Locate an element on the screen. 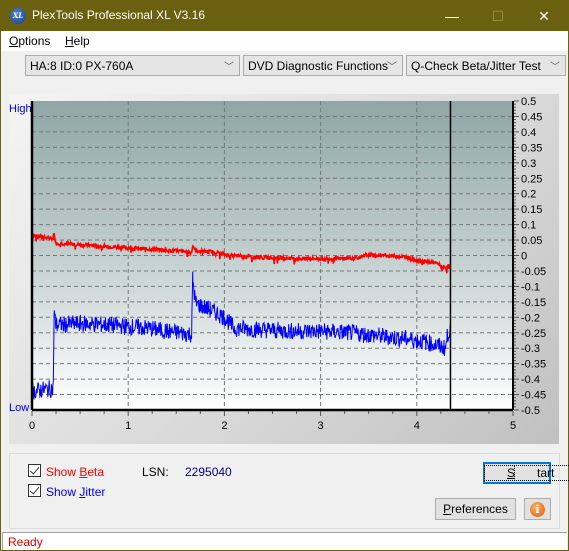 This screenshot has height=551, width=569. function-select: DVD Diagnostic Functions ﹀ is located at coordinates (323, 65).